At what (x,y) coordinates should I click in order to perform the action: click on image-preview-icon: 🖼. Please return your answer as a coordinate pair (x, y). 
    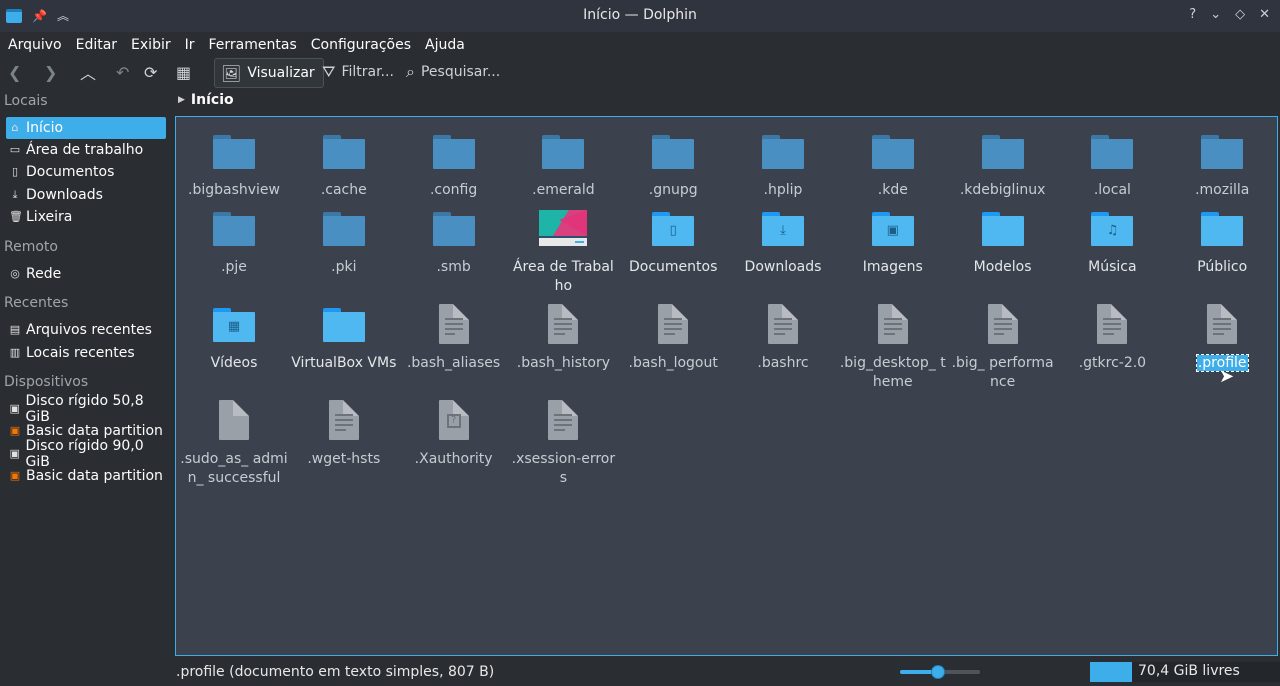
    Looking at the image, I should click on (231, 73).